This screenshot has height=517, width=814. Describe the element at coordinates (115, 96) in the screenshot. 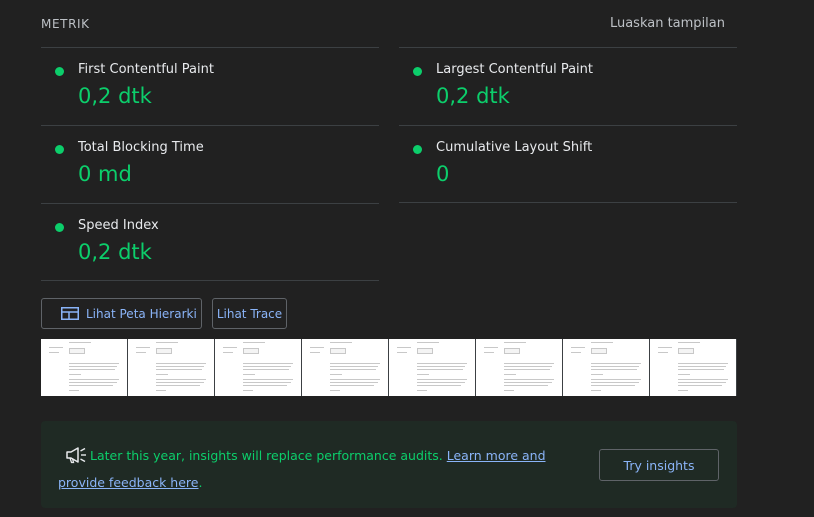

I see `metric-value: 0,2 dtk` at that location.